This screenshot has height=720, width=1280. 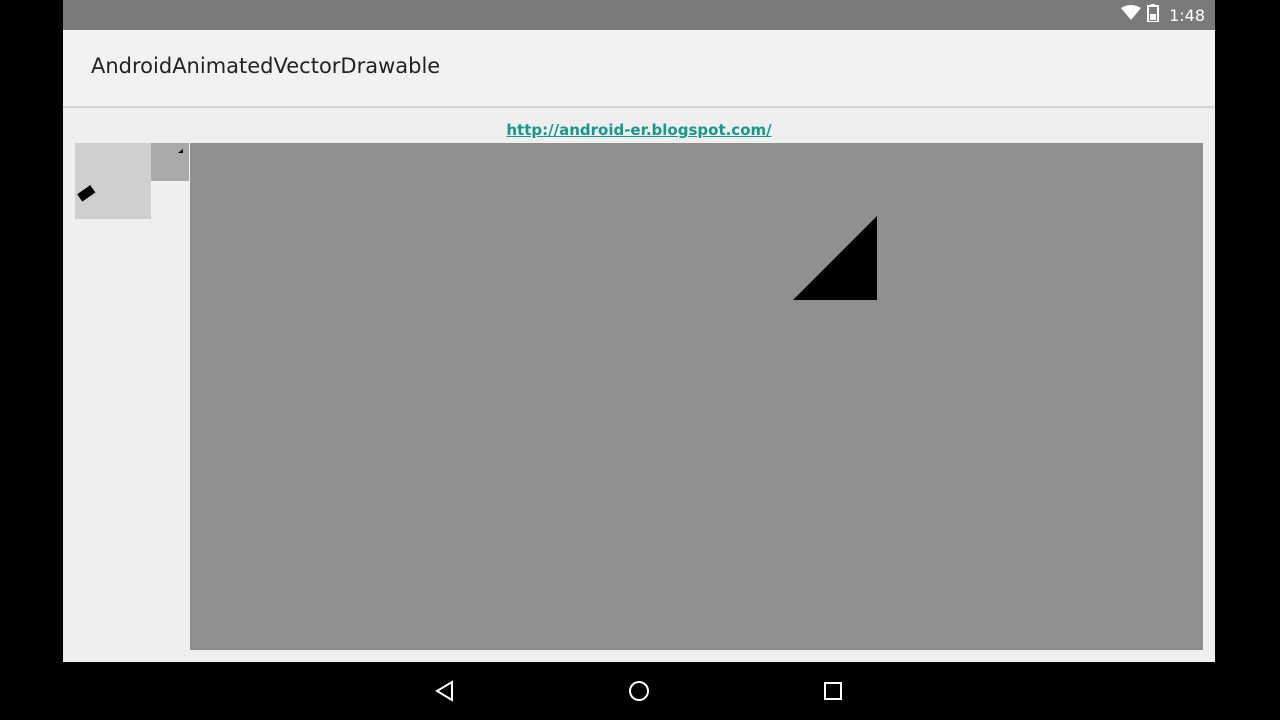 What do you see at coordinates (170, 162) in the screenshot?
I see `animated-vector-tiny` at bounding box center [170, 162].